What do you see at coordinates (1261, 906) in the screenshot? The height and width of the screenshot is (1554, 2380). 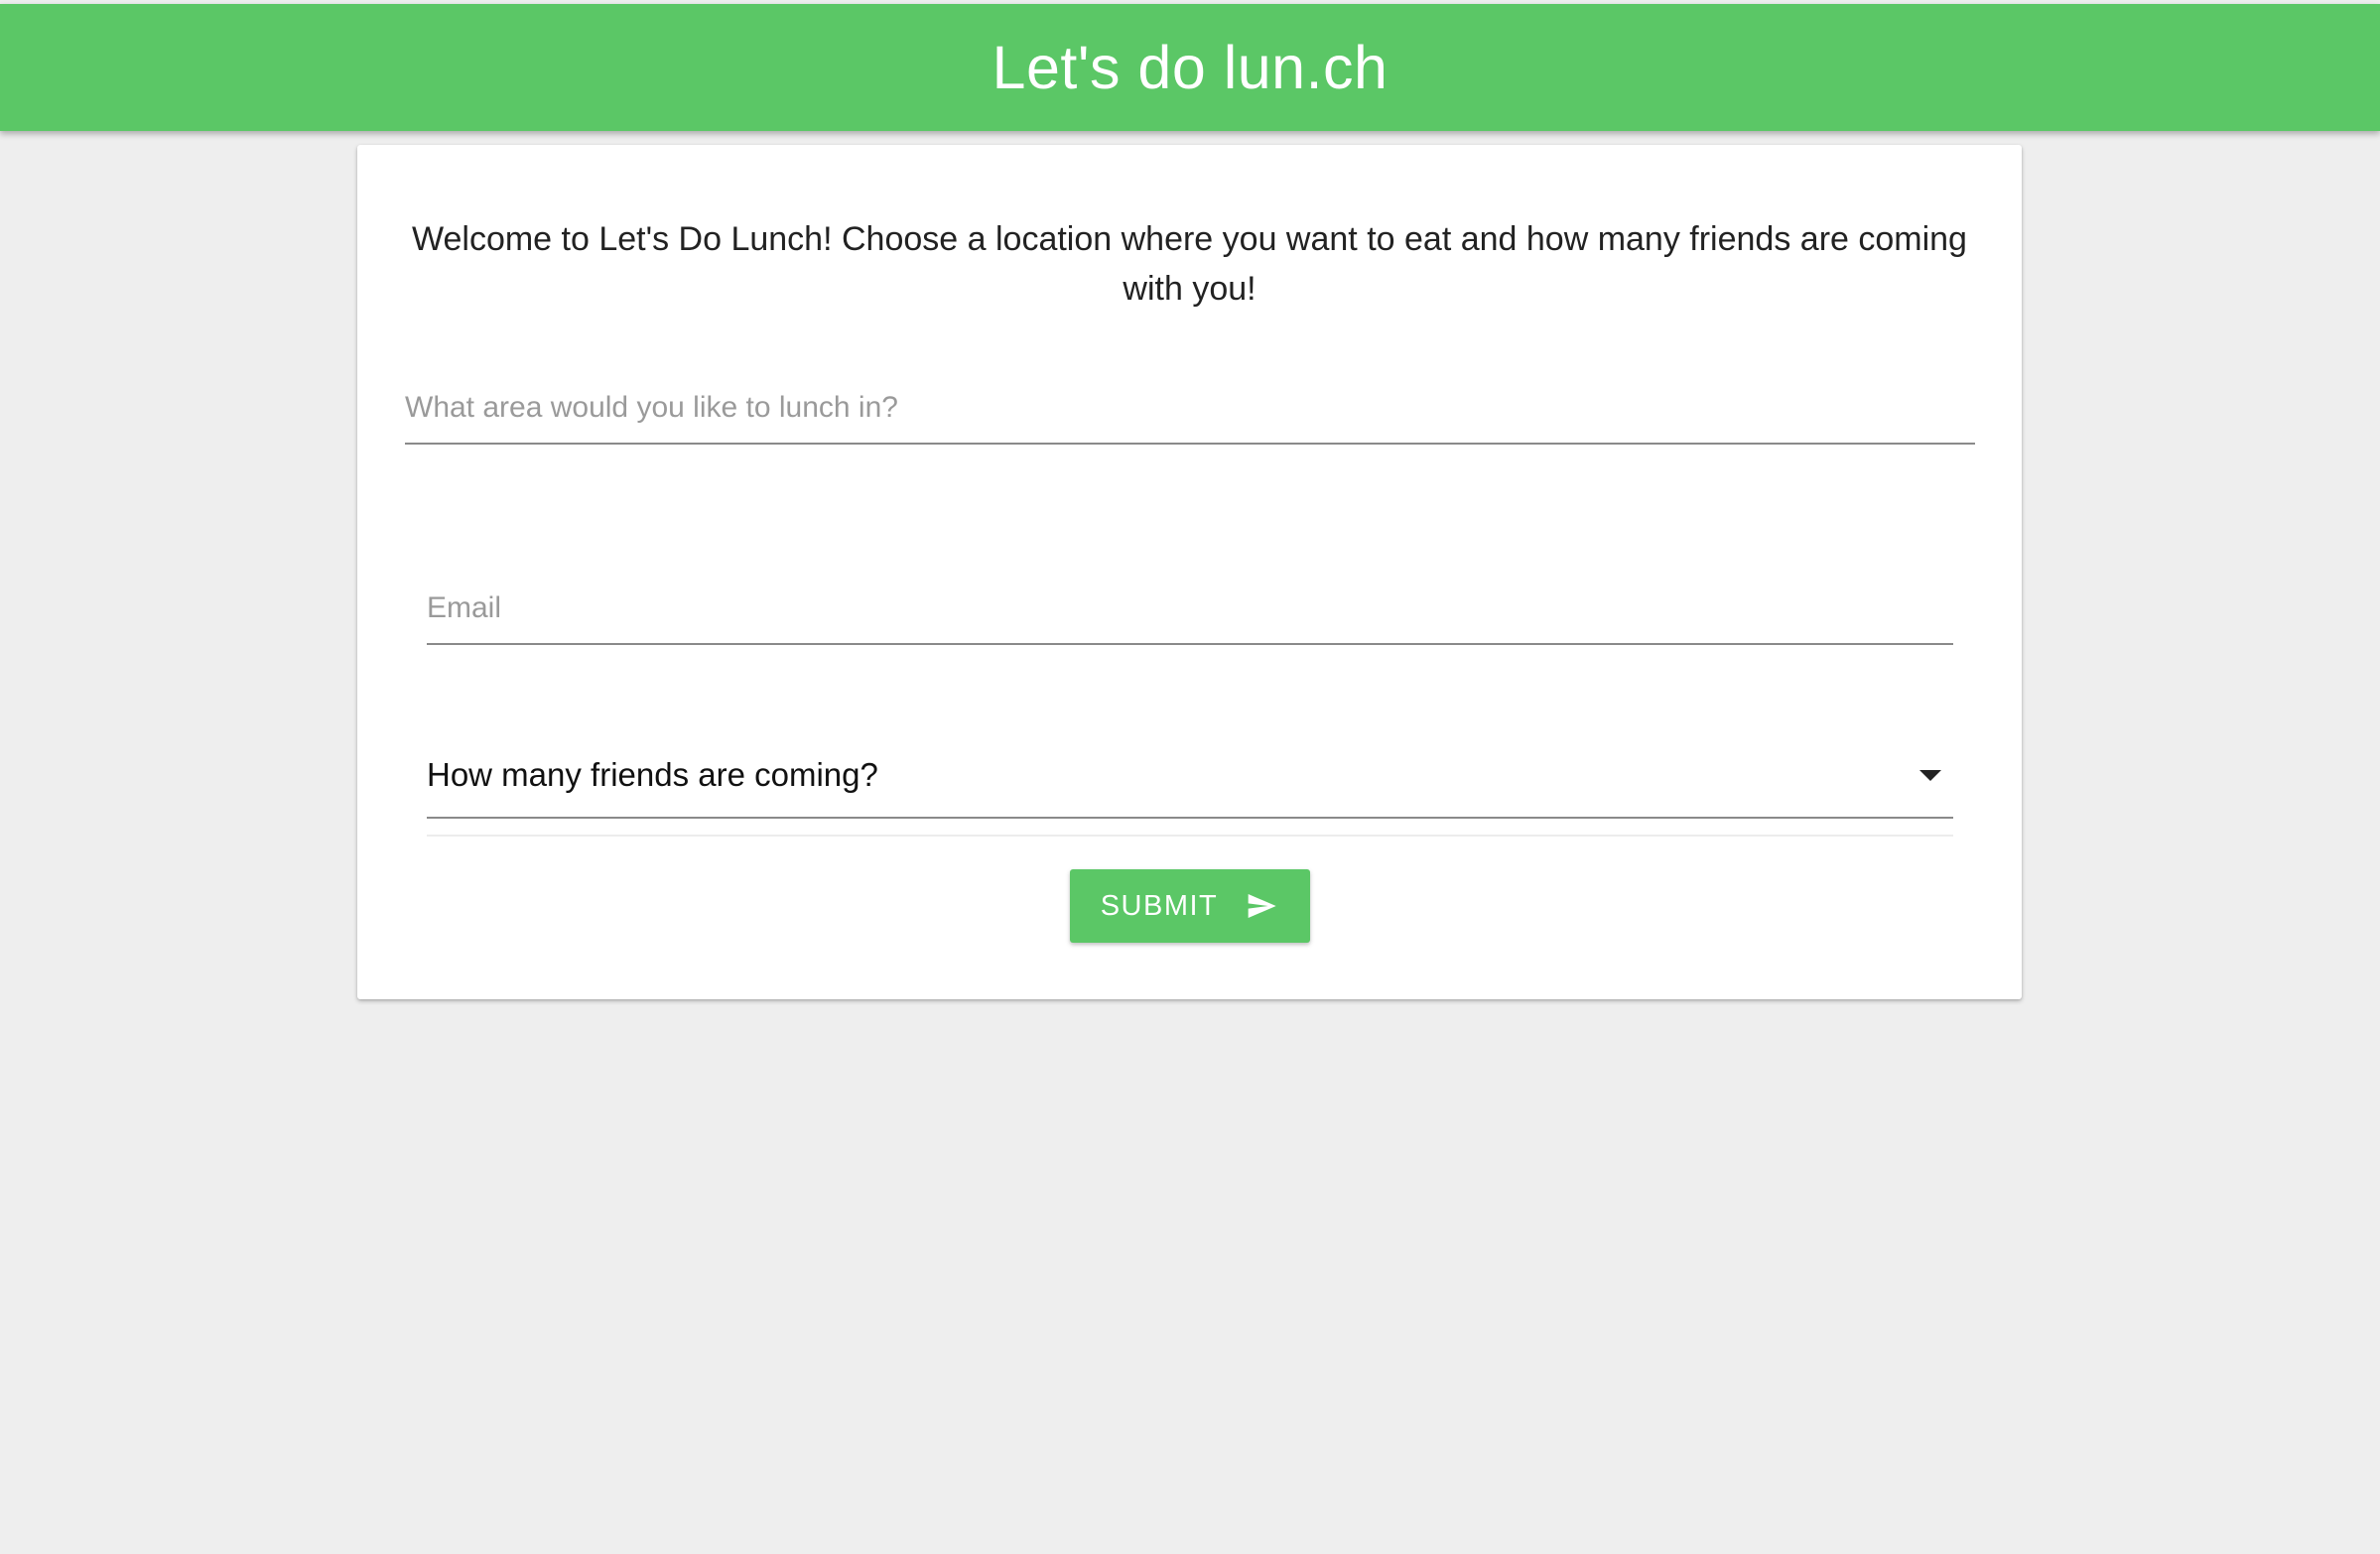 I see `send-icon` at bounding box center [1261, 906].